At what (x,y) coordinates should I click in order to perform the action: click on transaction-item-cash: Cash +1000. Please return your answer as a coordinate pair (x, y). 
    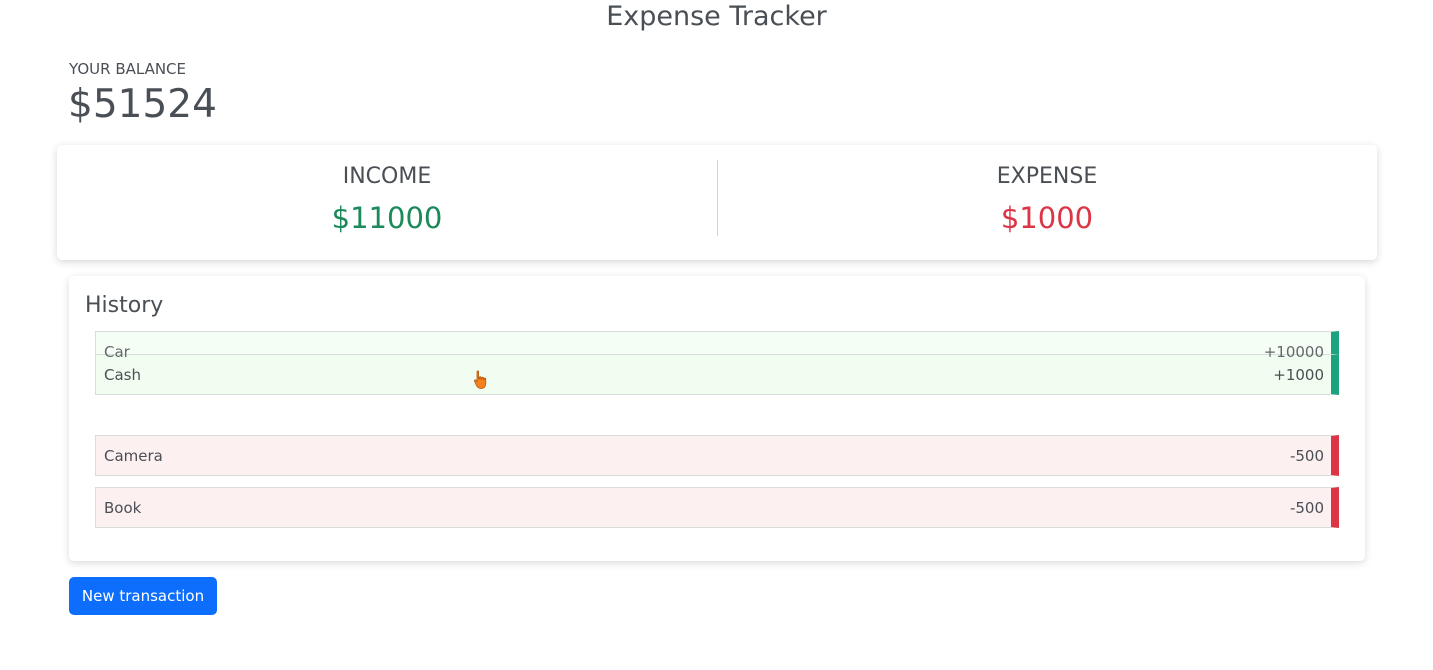
    Looking at the image, I should click on (717, 374).